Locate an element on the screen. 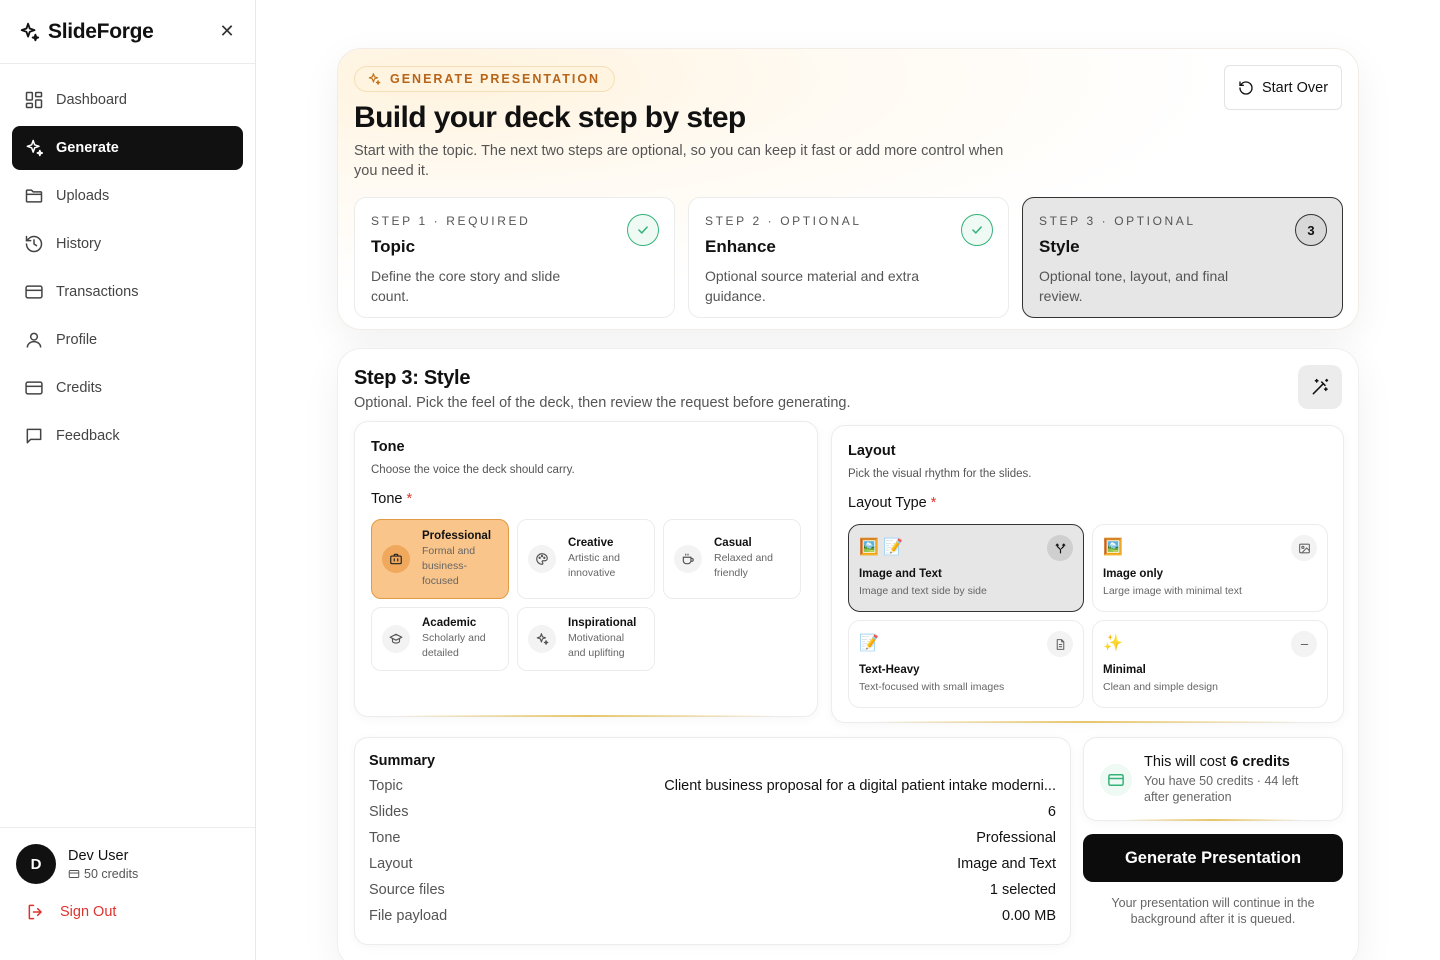  minus-icon is located at coordinates (1304, 644).